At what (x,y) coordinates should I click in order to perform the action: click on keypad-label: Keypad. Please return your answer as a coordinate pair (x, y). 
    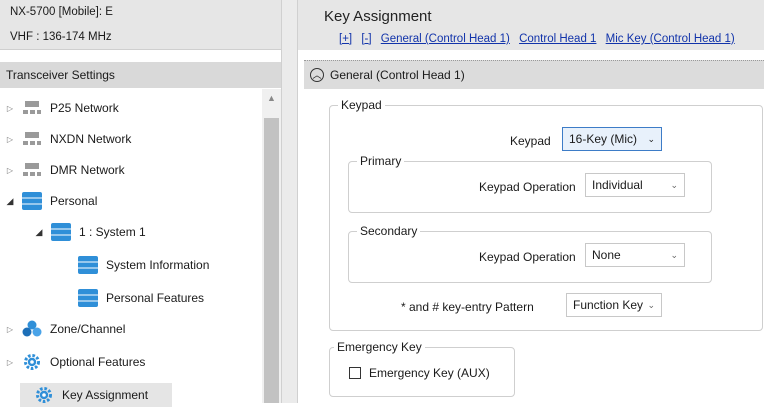
    Looking at the image, I should click on (530, 141).